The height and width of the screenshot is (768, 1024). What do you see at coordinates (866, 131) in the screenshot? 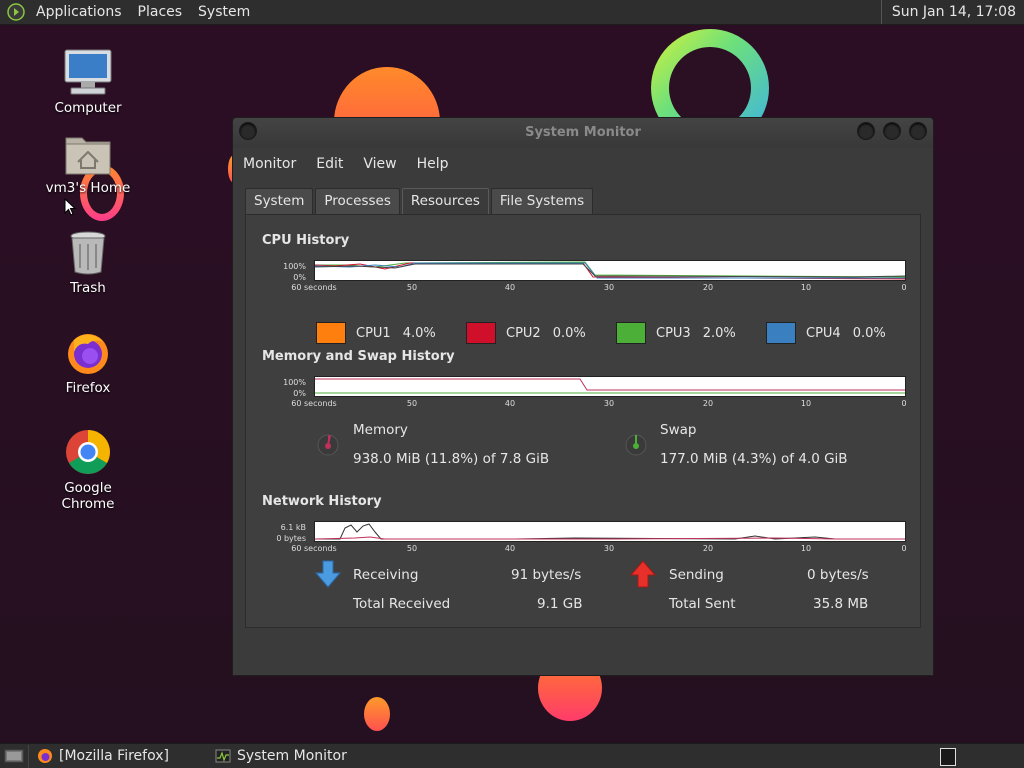
I see `minimize-button` at bounding box center [866, 131].